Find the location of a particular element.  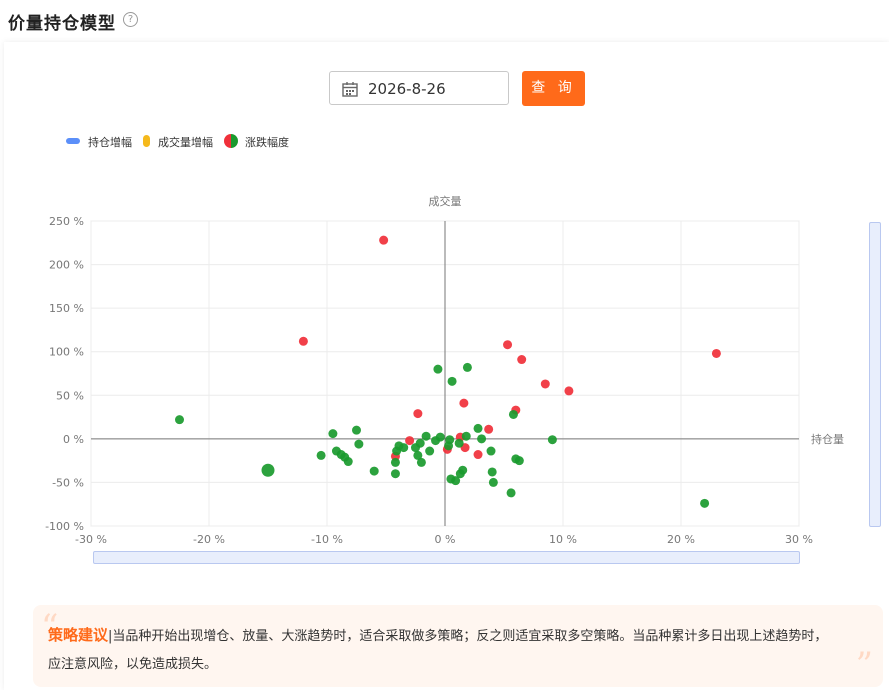

y-tick-label: 200 % is located at coordinates (66, 265).